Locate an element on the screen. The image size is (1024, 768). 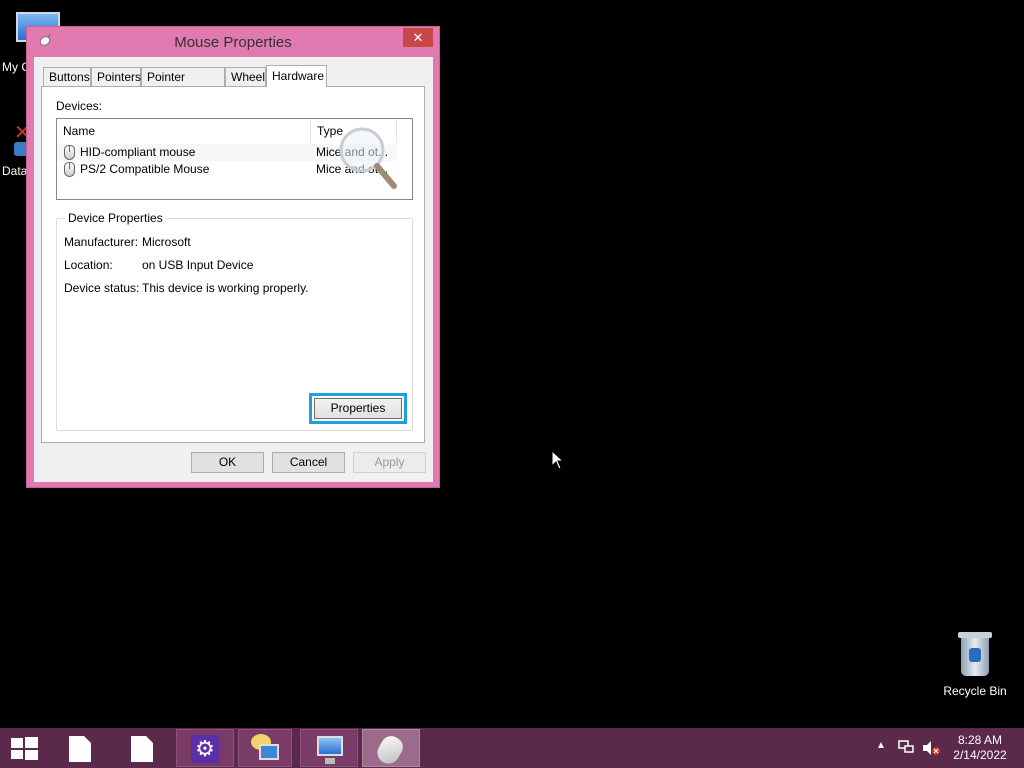
taskbar-settings: ⚙ is located at coordinates (205, 748).